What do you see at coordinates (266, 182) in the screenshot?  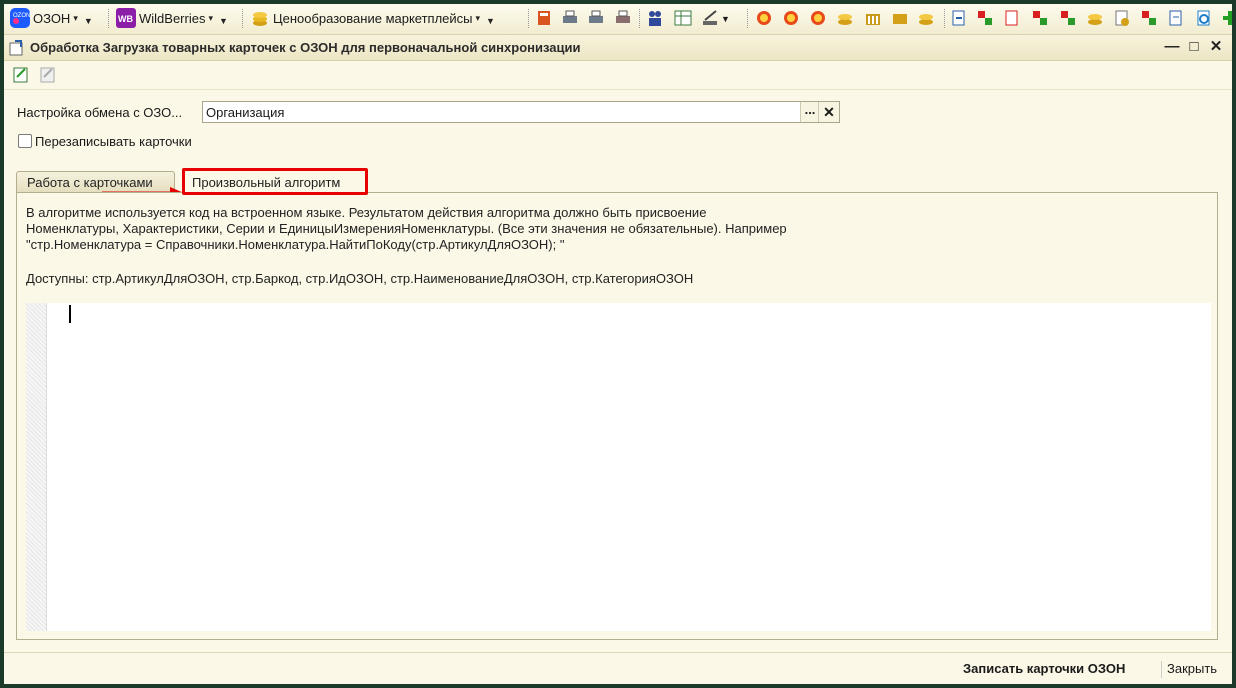 I see `tab-custom-algorithm-label: Произвольный алгоритм` at bounding box center [266, 182].